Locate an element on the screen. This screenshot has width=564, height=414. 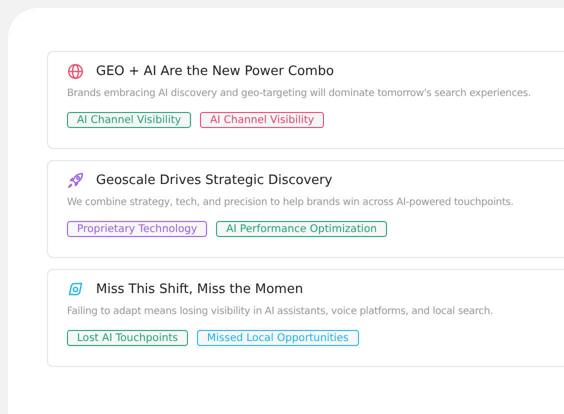
card-title: GEO + AI Are the New Power Combo is located at coordinates (215, 71).